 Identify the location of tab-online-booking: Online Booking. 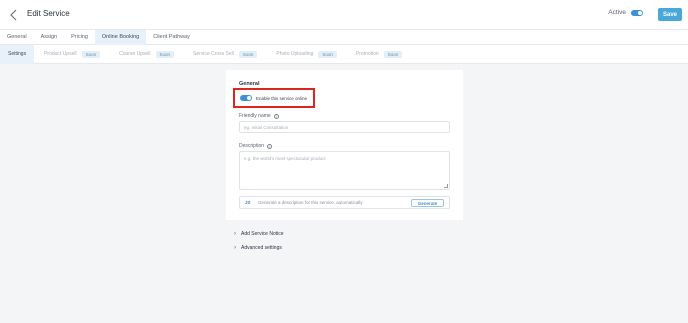
(120, 37).